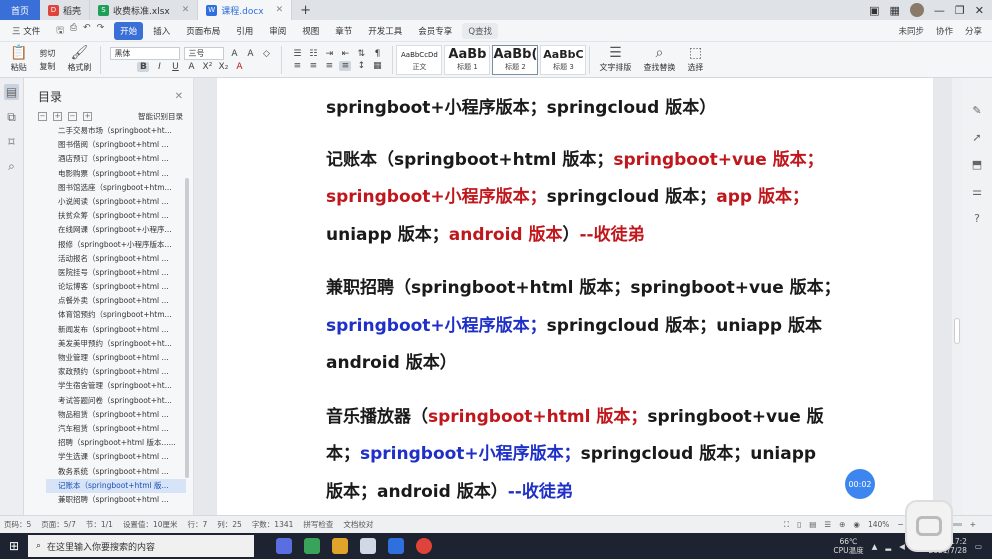  I want to click on undo-icon: ↶, so click(87, 31).